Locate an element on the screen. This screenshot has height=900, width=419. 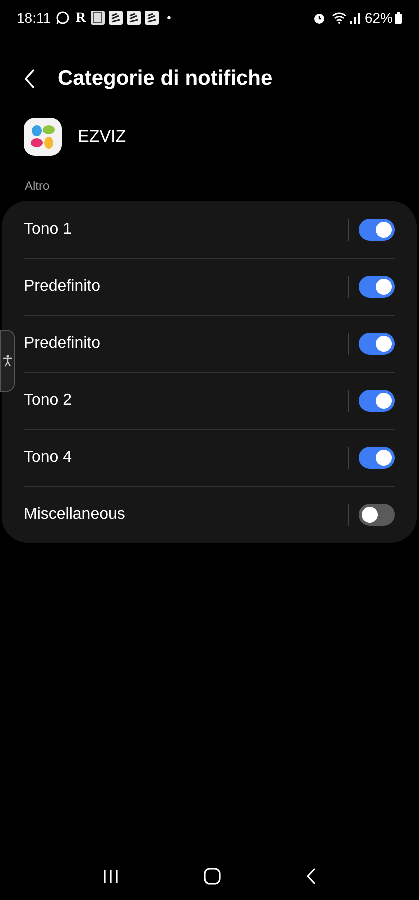
section-header: Altro is located at coordinates (37, 186).